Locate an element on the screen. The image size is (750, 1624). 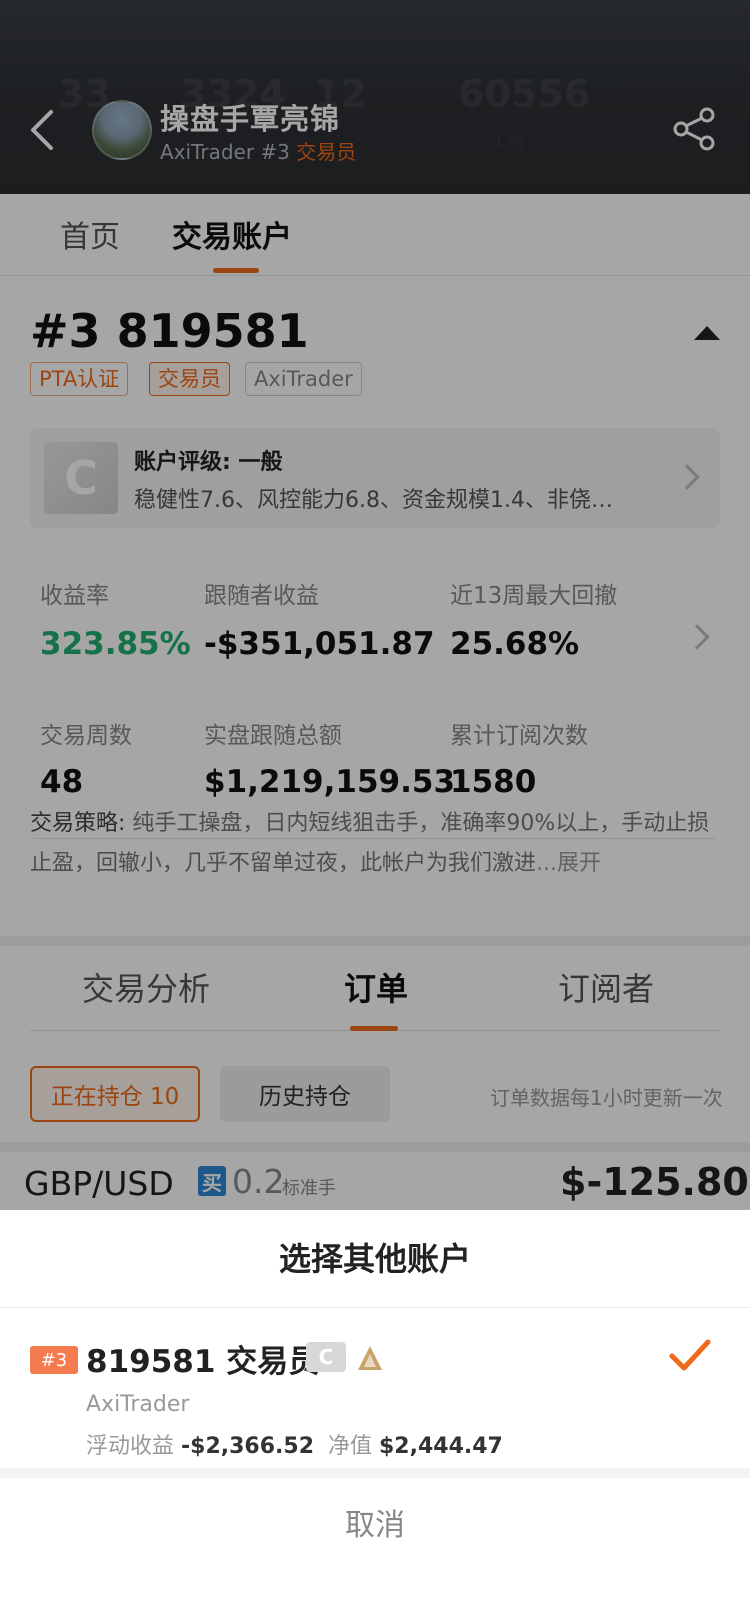
float-label: 浮动收益 is located at coordinates (133, 1446).